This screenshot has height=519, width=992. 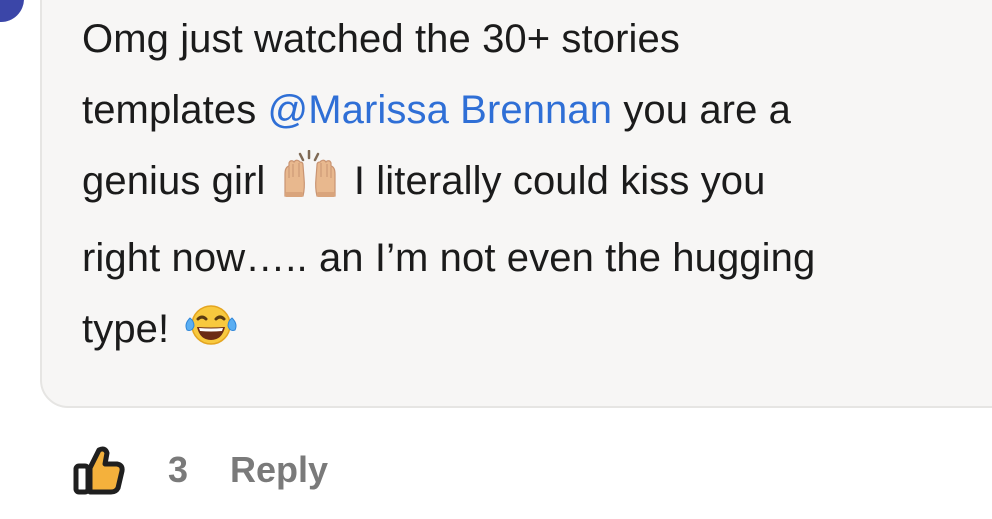 I want to click on comment-line-4: right now….. an I’m not even the hugging, so click(x=449, y=258).